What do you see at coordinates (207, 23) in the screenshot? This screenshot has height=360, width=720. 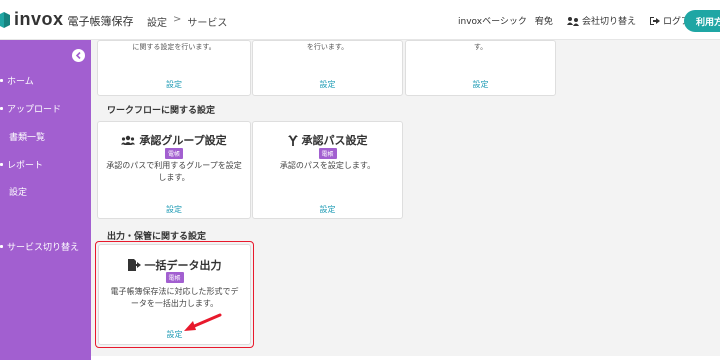 I see `breadcrumb-item-service: サービス` at bounding box center [207, 23].